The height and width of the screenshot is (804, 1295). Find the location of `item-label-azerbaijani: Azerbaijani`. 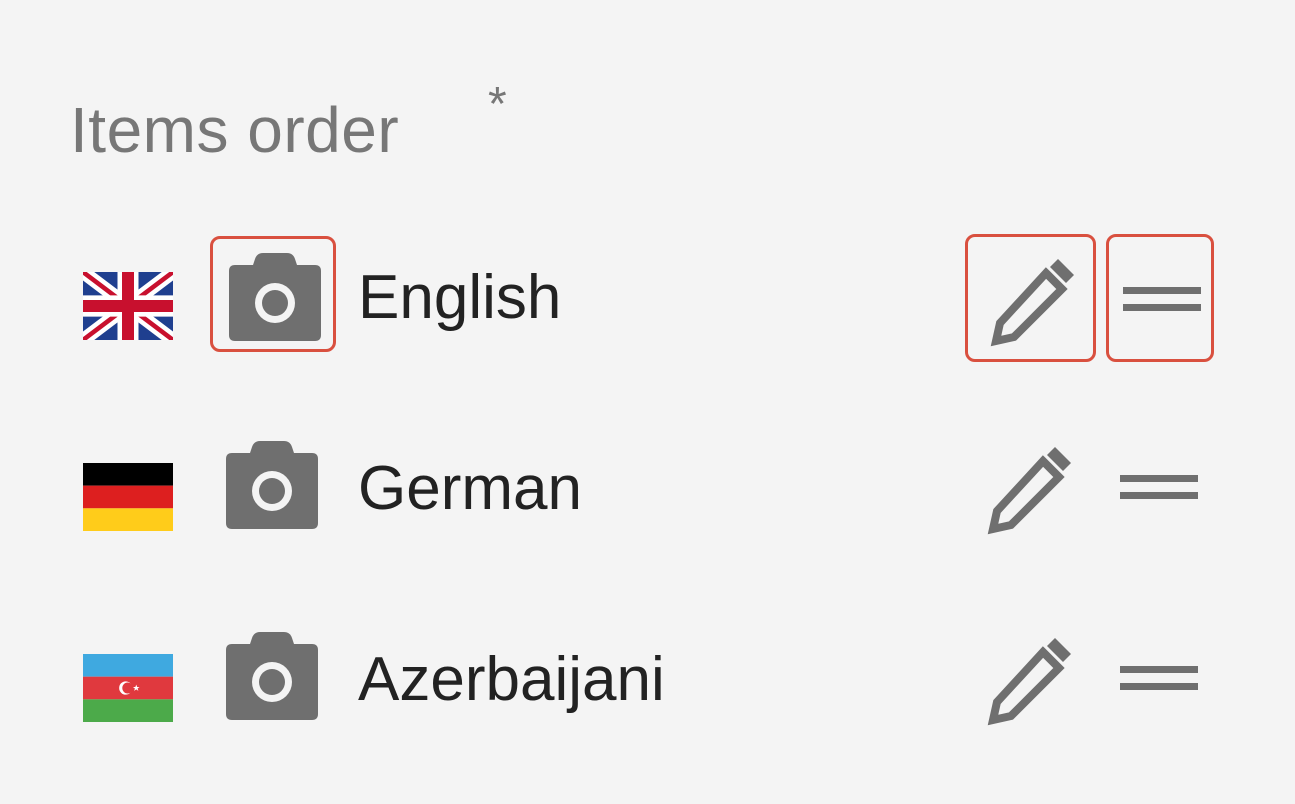

item-label-azerbaijani: Azerbaijani is located at coordinates (511, 679).